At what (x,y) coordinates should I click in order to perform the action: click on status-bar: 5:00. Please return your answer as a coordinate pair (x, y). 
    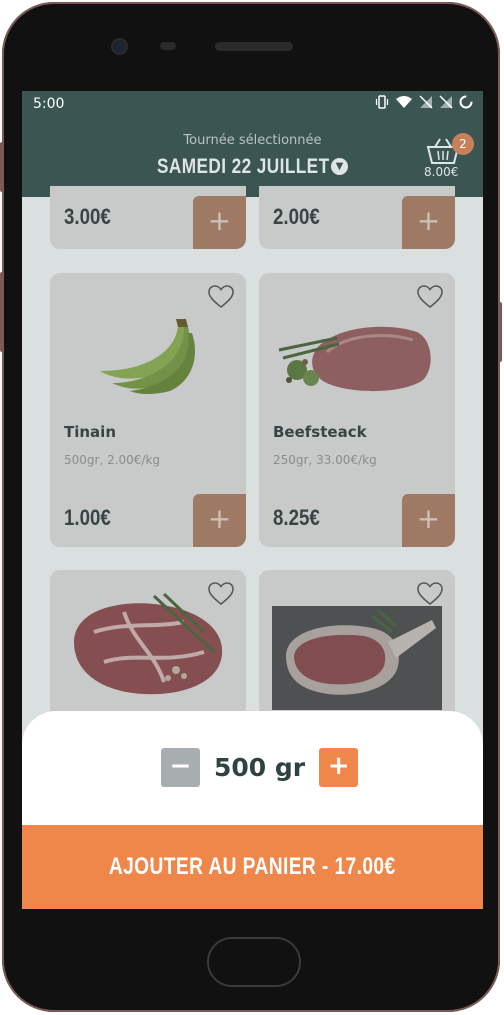
    Looking at the image, I should click on (252, 104).